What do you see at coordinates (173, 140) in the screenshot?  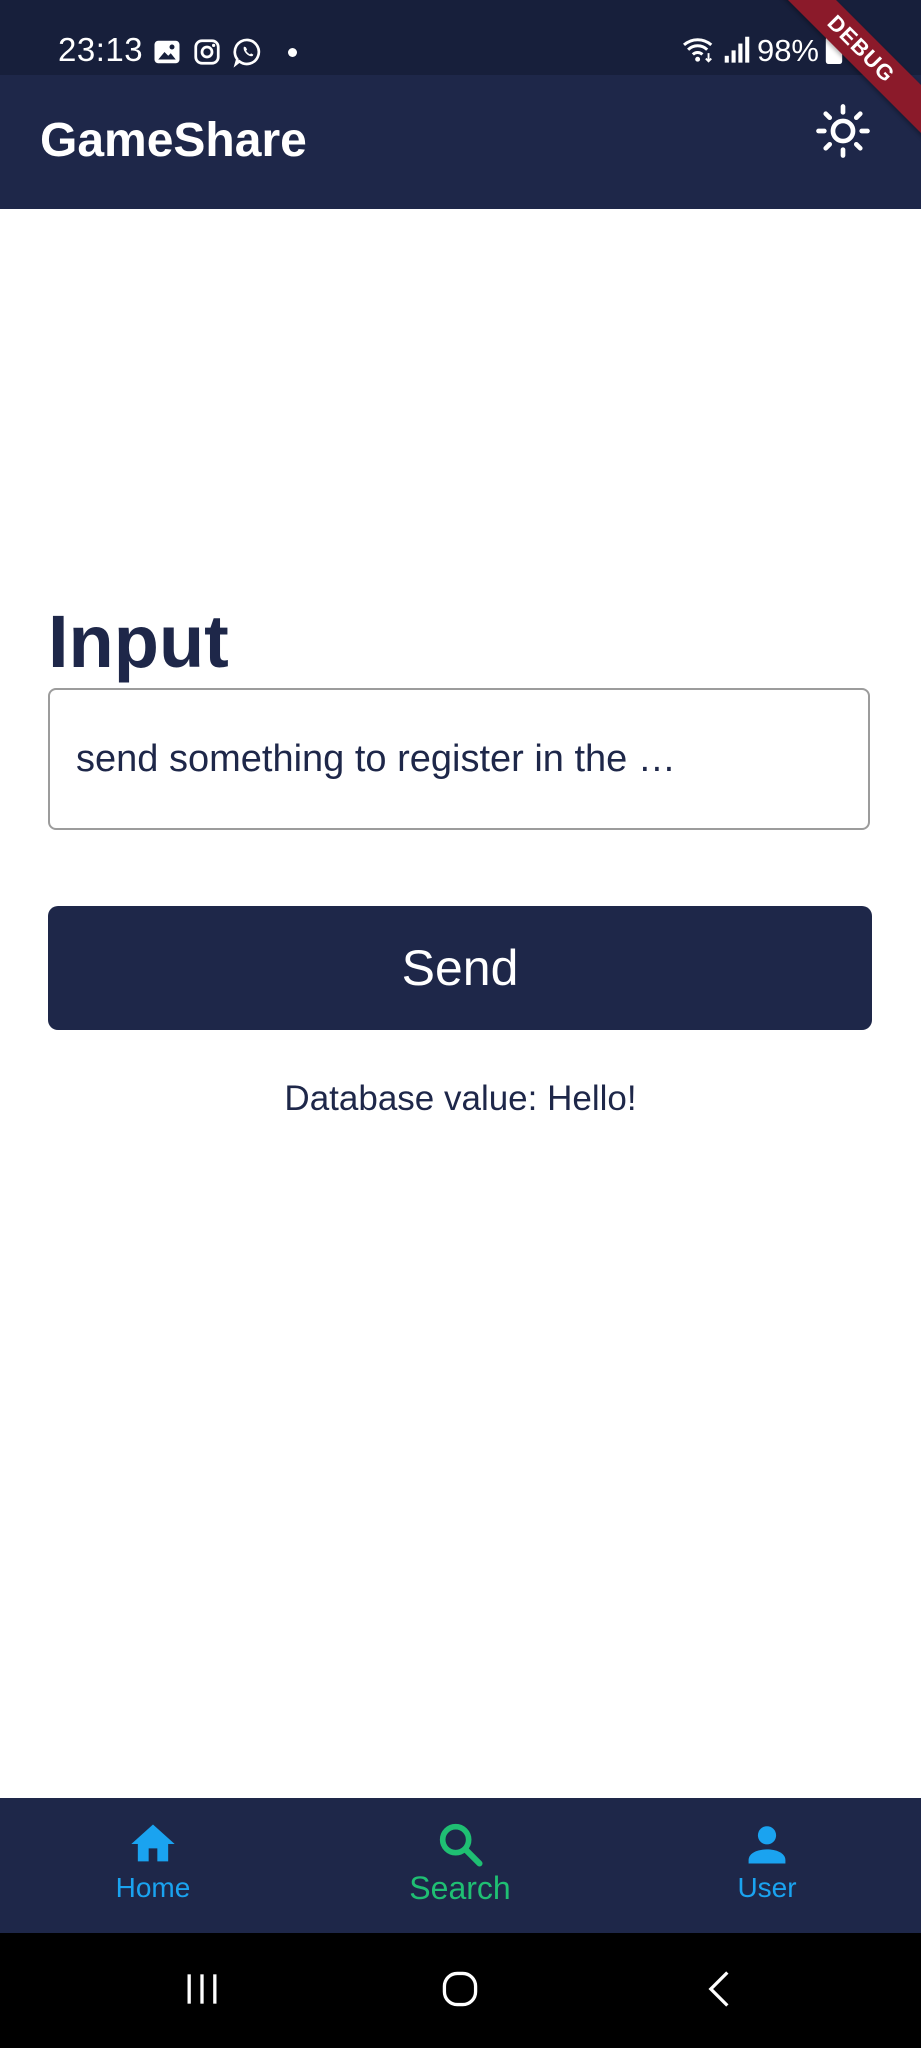 I see `app-title: GameShare` at bounding box center [173, 140].